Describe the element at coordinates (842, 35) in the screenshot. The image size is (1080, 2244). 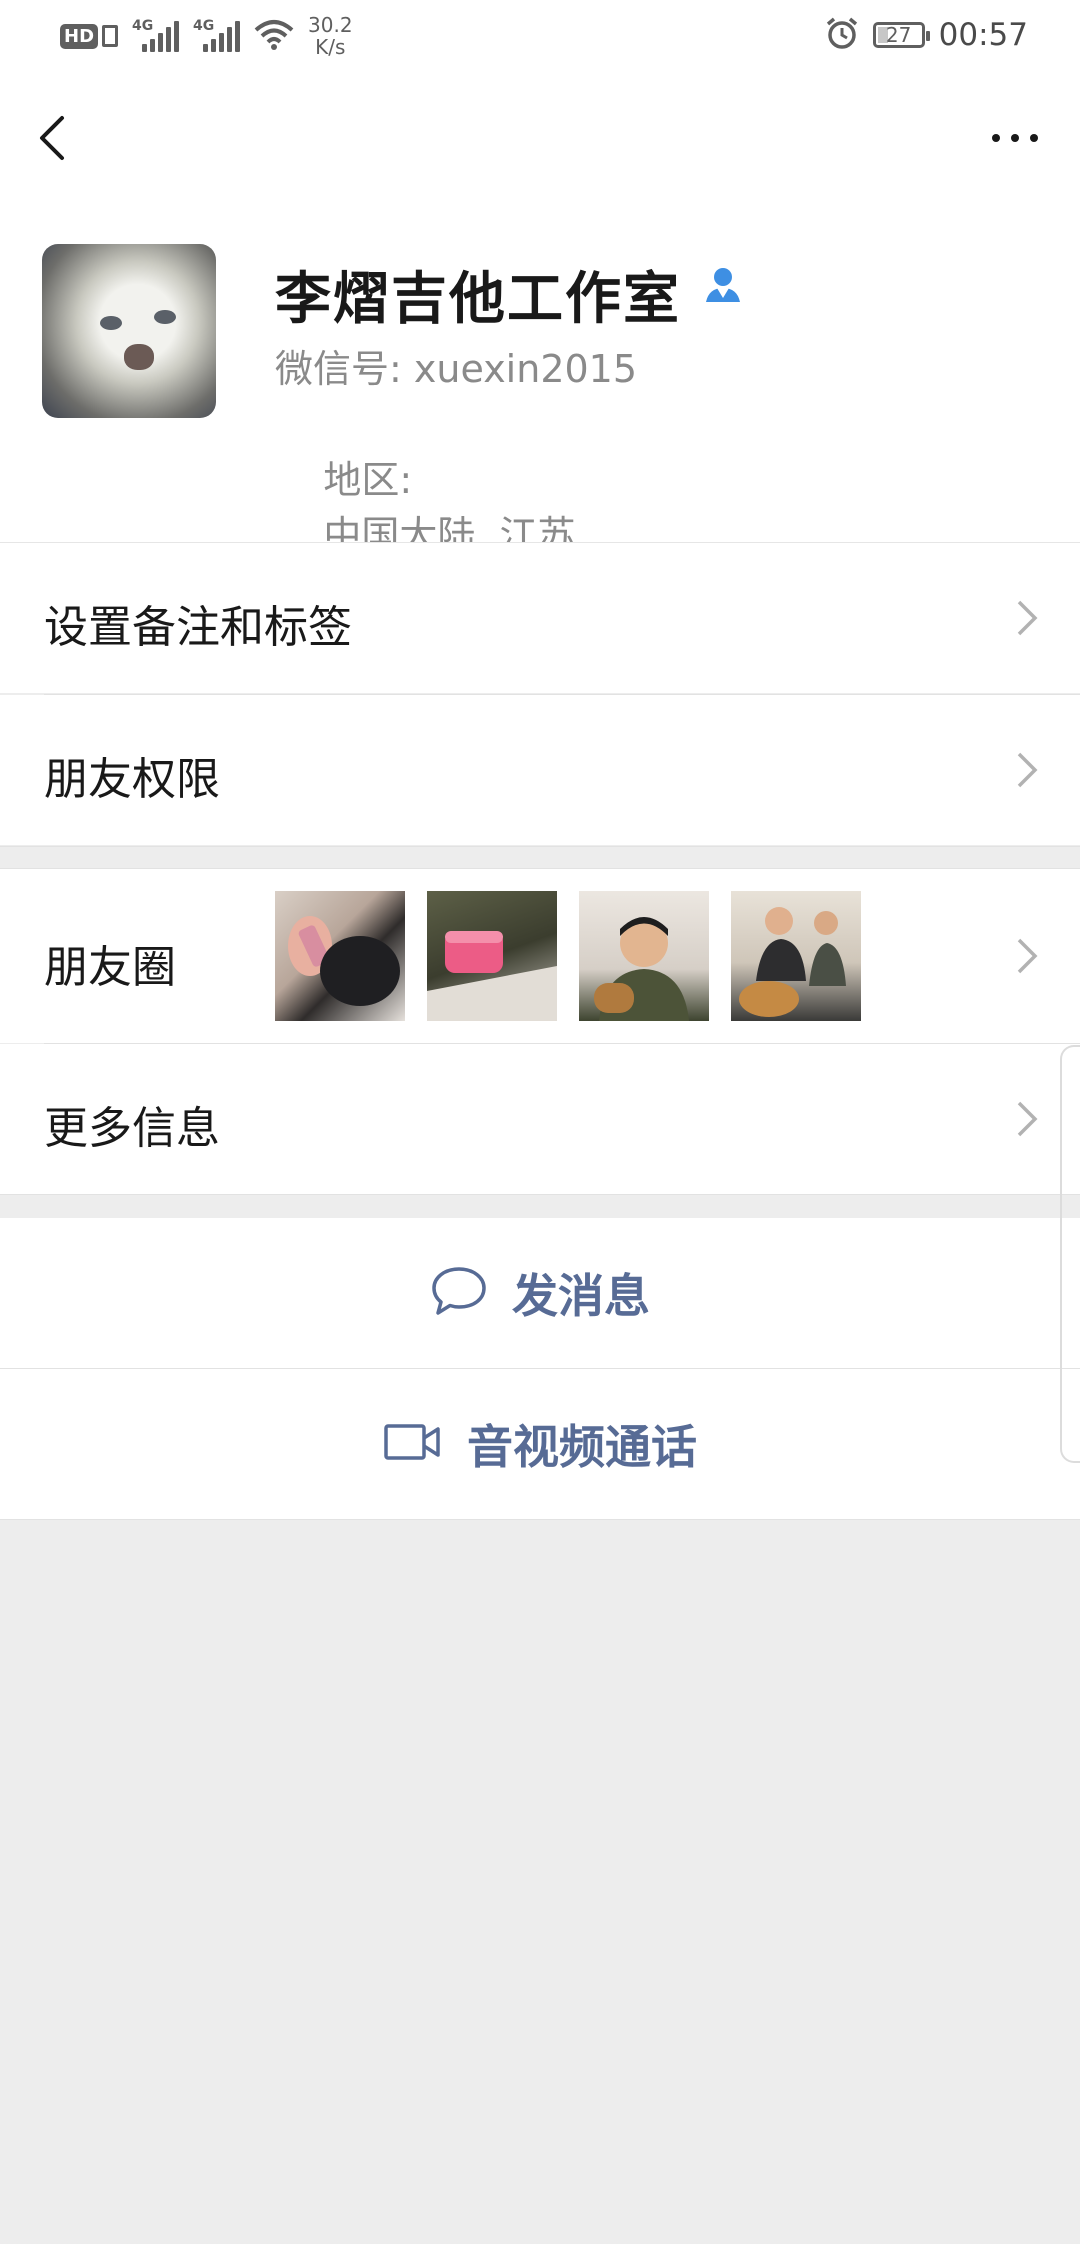
I see `alarm-icon` at that location.